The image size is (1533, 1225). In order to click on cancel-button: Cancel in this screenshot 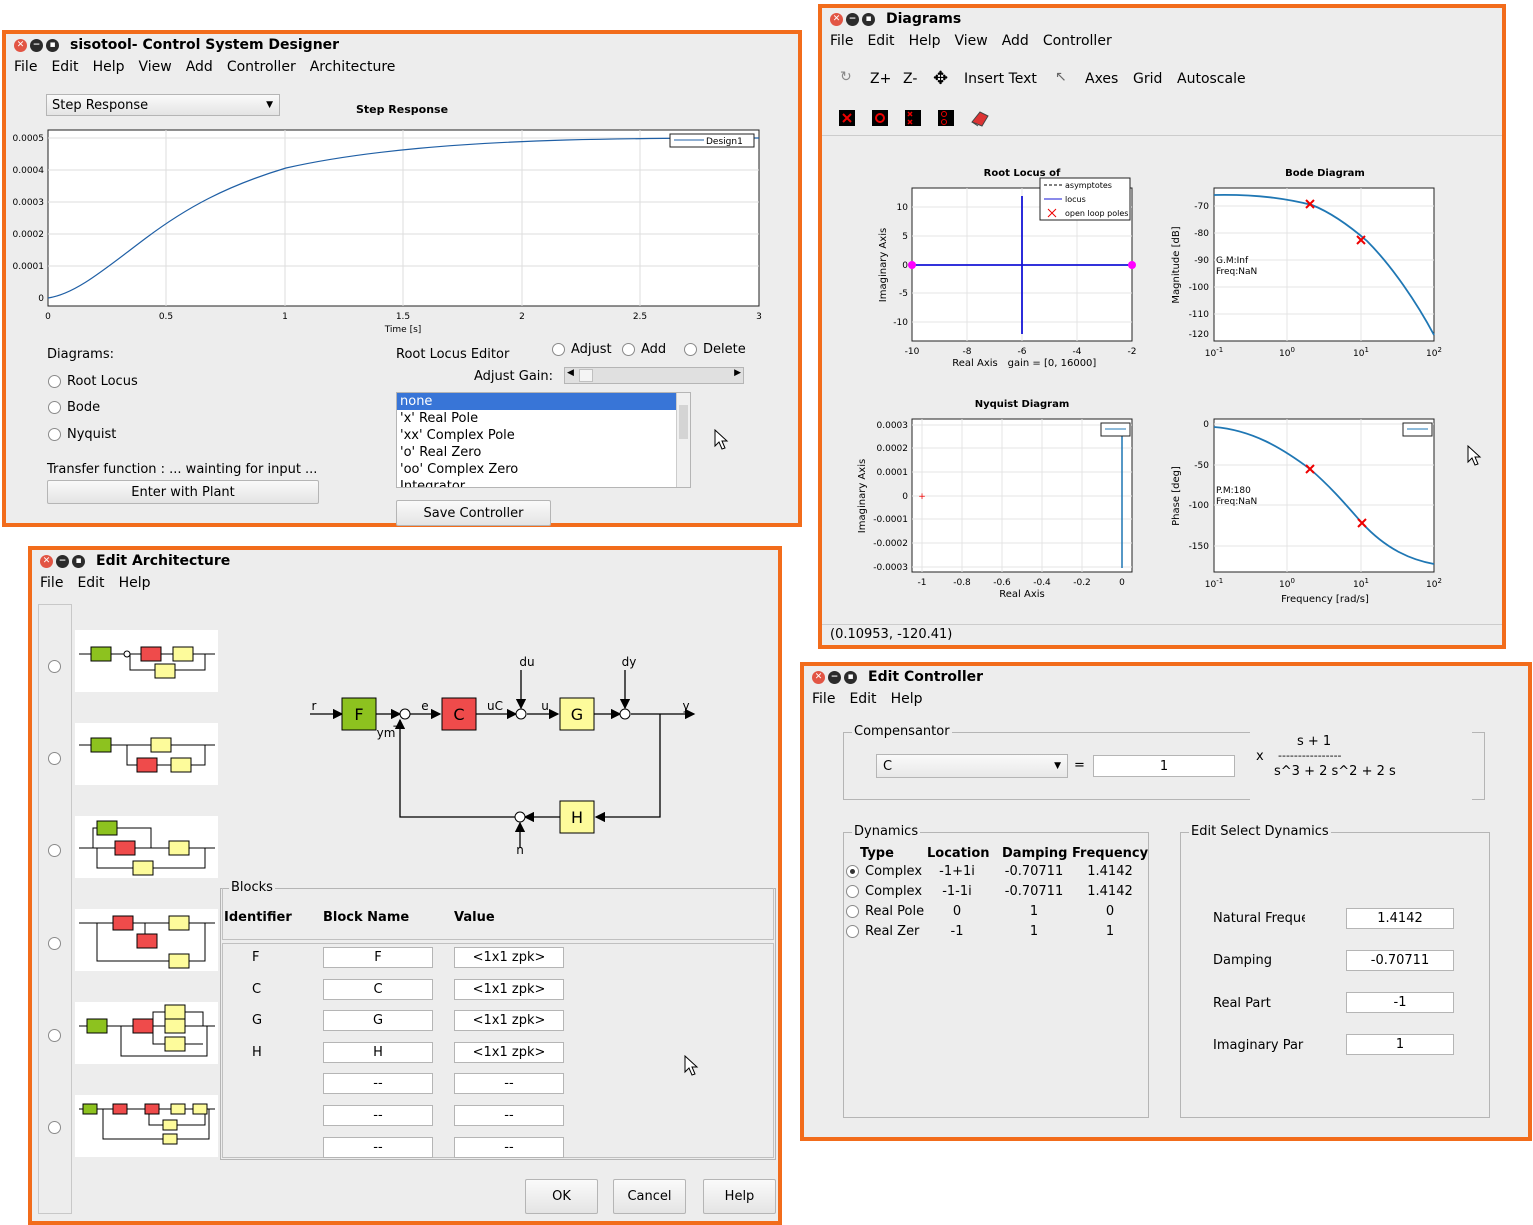, I will do `click(649, 1196)`.